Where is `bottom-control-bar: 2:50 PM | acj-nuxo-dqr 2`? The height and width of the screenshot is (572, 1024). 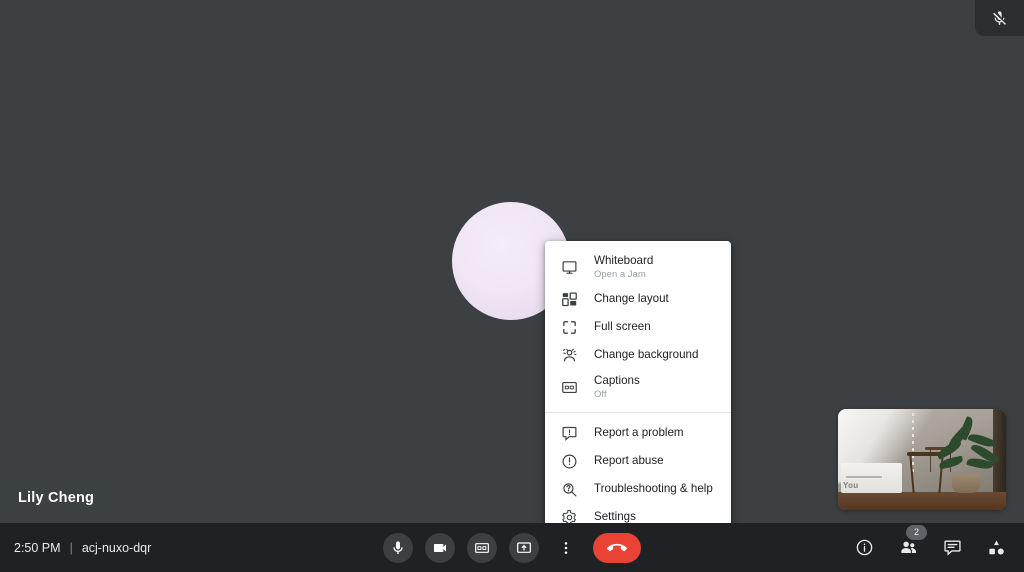 bottom-control-bar: 2:50 PM | acj-nuxo-dqr 2 is located at coordinates (512, 547).